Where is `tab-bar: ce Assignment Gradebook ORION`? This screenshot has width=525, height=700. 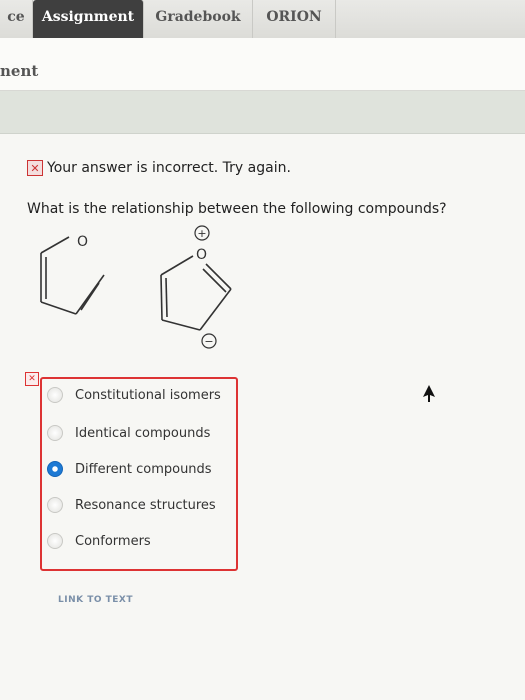
tab-bar: ce Assignment Gradebook ORION is located at coordinates (262, 19).